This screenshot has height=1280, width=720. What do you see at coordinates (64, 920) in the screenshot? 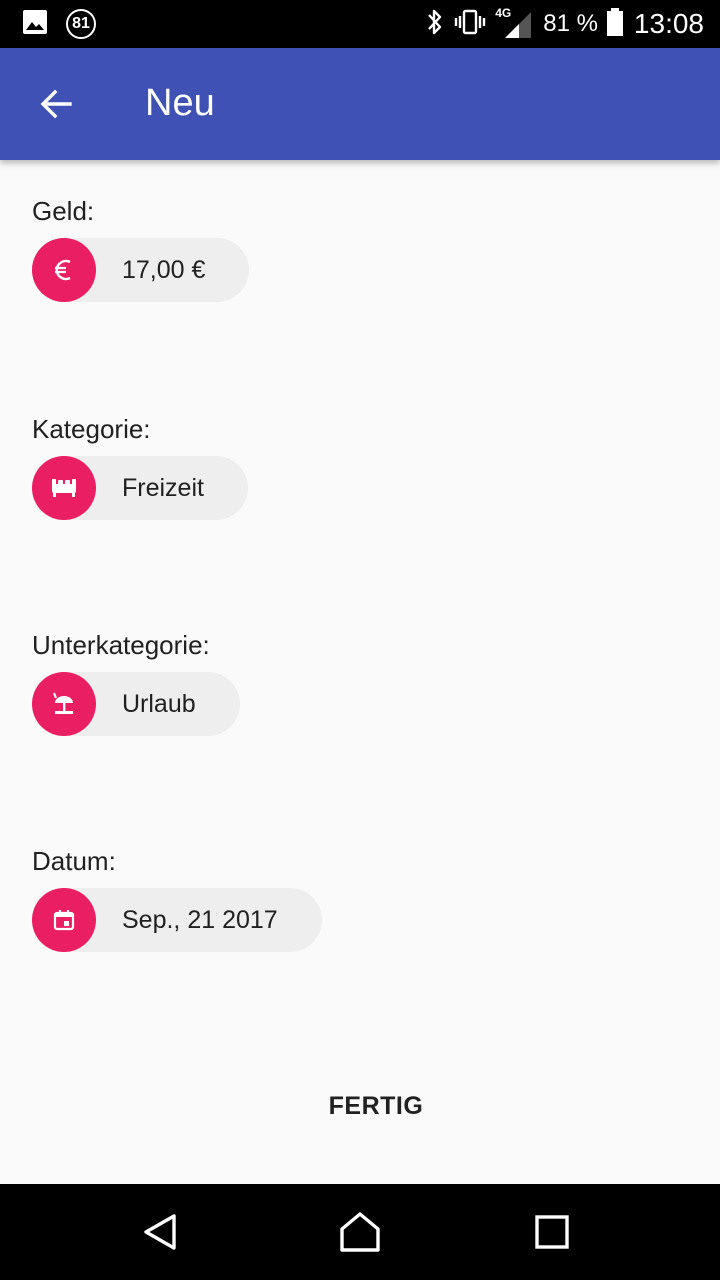
I see `calendar-icon` at bounding box center [64, 920].